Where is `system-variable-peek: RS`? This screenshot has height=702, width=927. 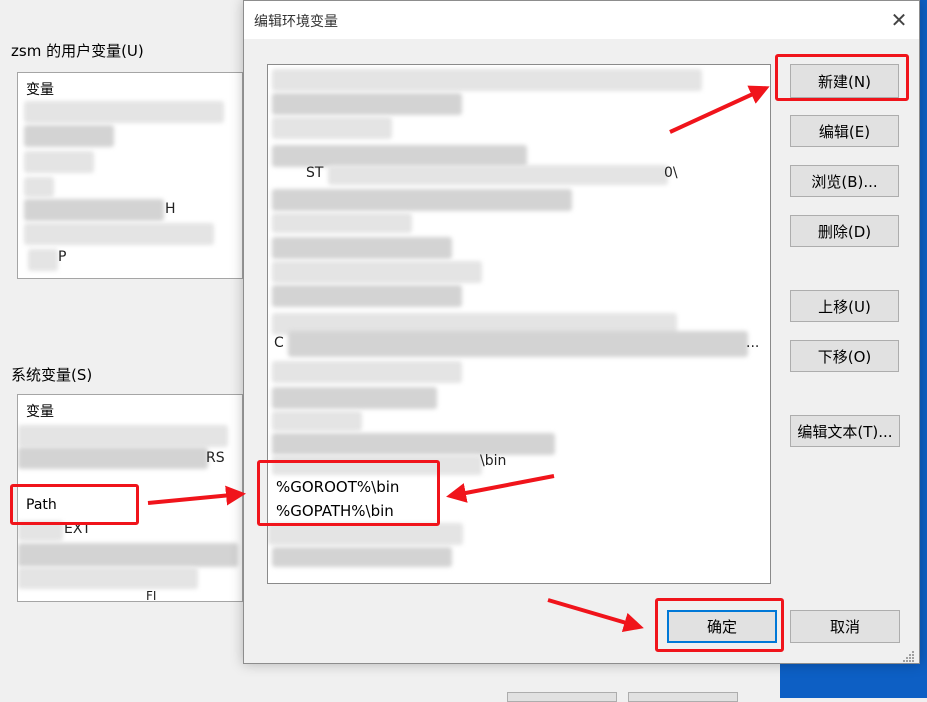
system-variable-peek: RS is located at coordinates (215, 458).